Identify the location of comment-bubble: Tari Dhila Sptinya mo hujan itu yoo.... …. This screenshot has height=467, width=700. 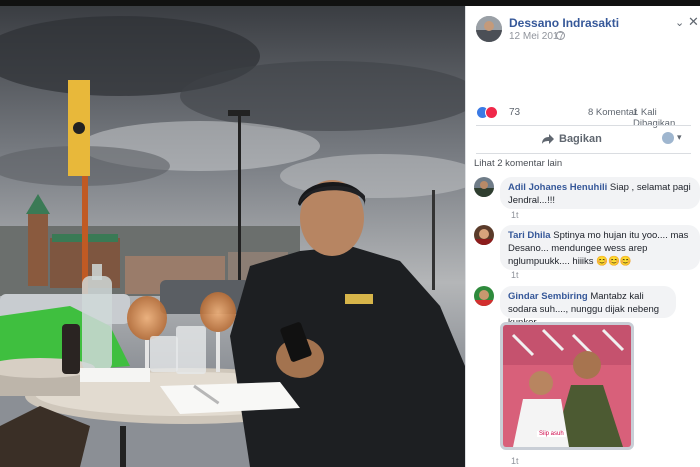
(600, 247).